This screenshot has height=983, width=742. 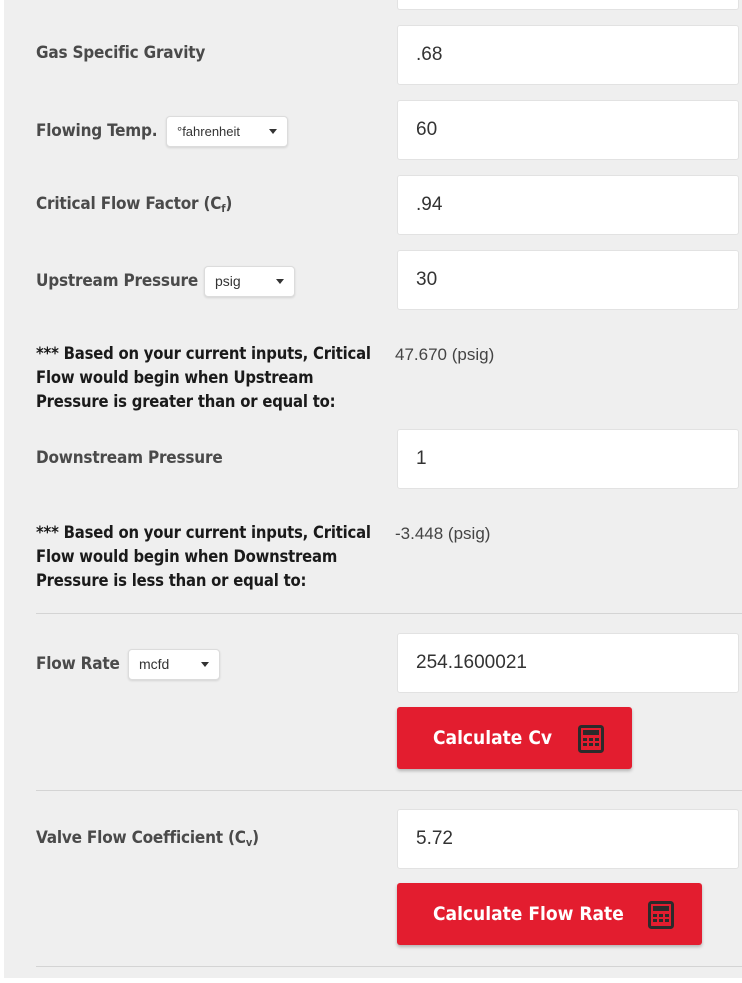 I want to click on gas-specific-gravity-input, so click(x=568, y=55).